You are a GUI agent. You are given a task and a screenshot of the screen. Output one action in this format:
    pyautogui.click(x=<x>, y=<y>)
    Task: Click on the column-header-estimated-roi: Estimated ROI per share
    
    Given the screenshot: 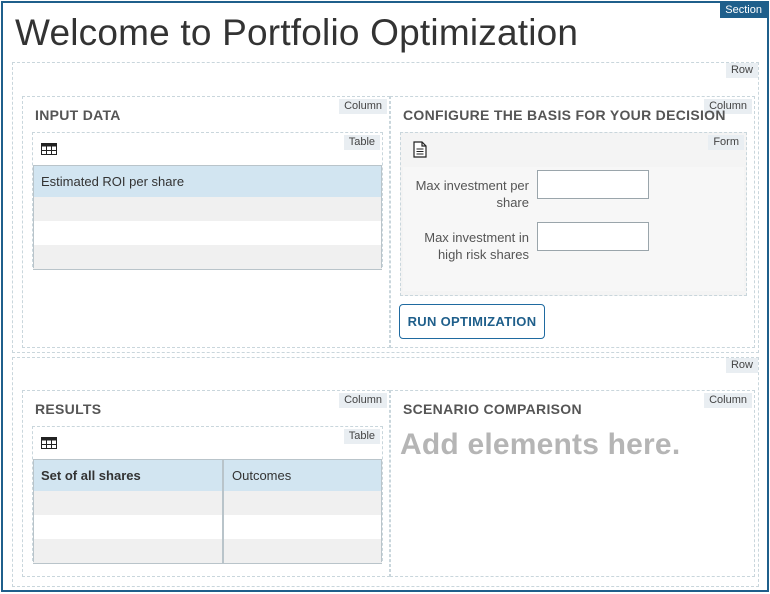 What is the action you would take?
    pyautogui.click(x=112, y=181)
    